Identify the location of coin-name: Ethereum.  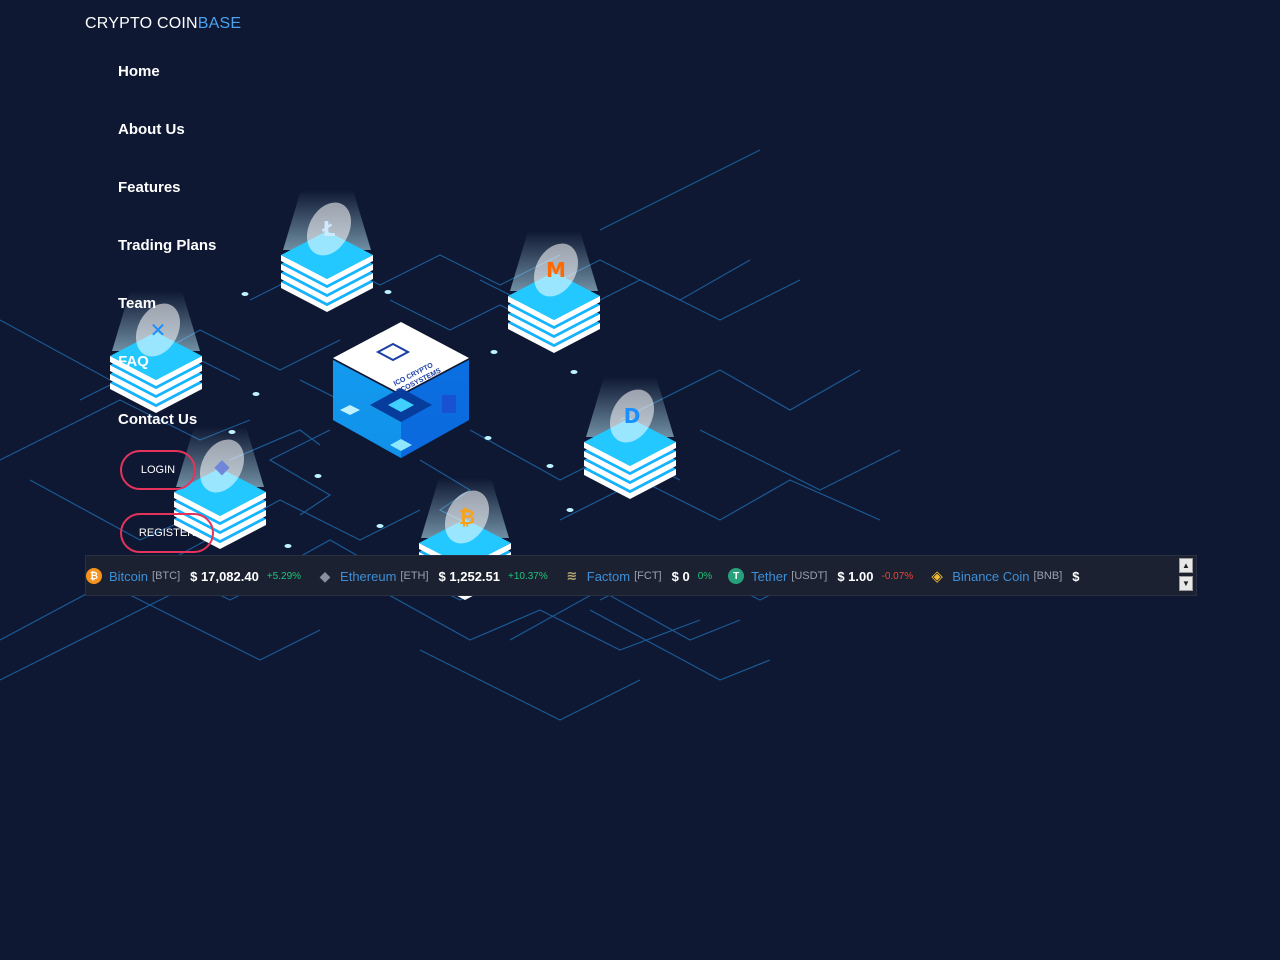
(368, 576).